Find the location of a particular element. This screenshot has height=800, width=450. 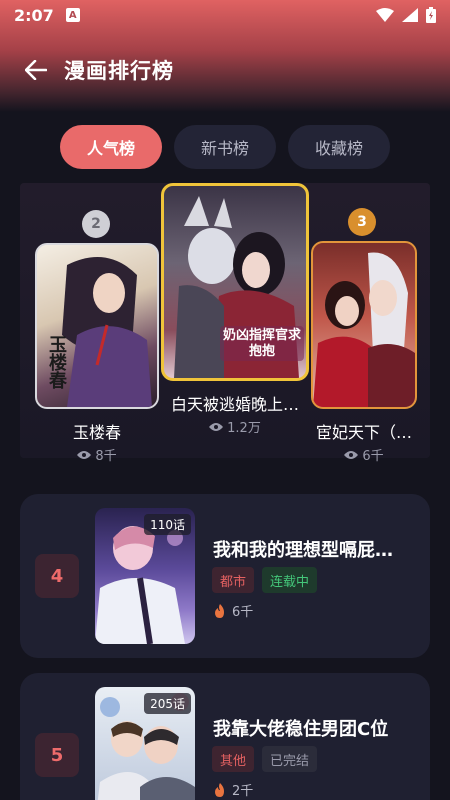

status-bar: 2:07 A is located at coordinates (225, 15).